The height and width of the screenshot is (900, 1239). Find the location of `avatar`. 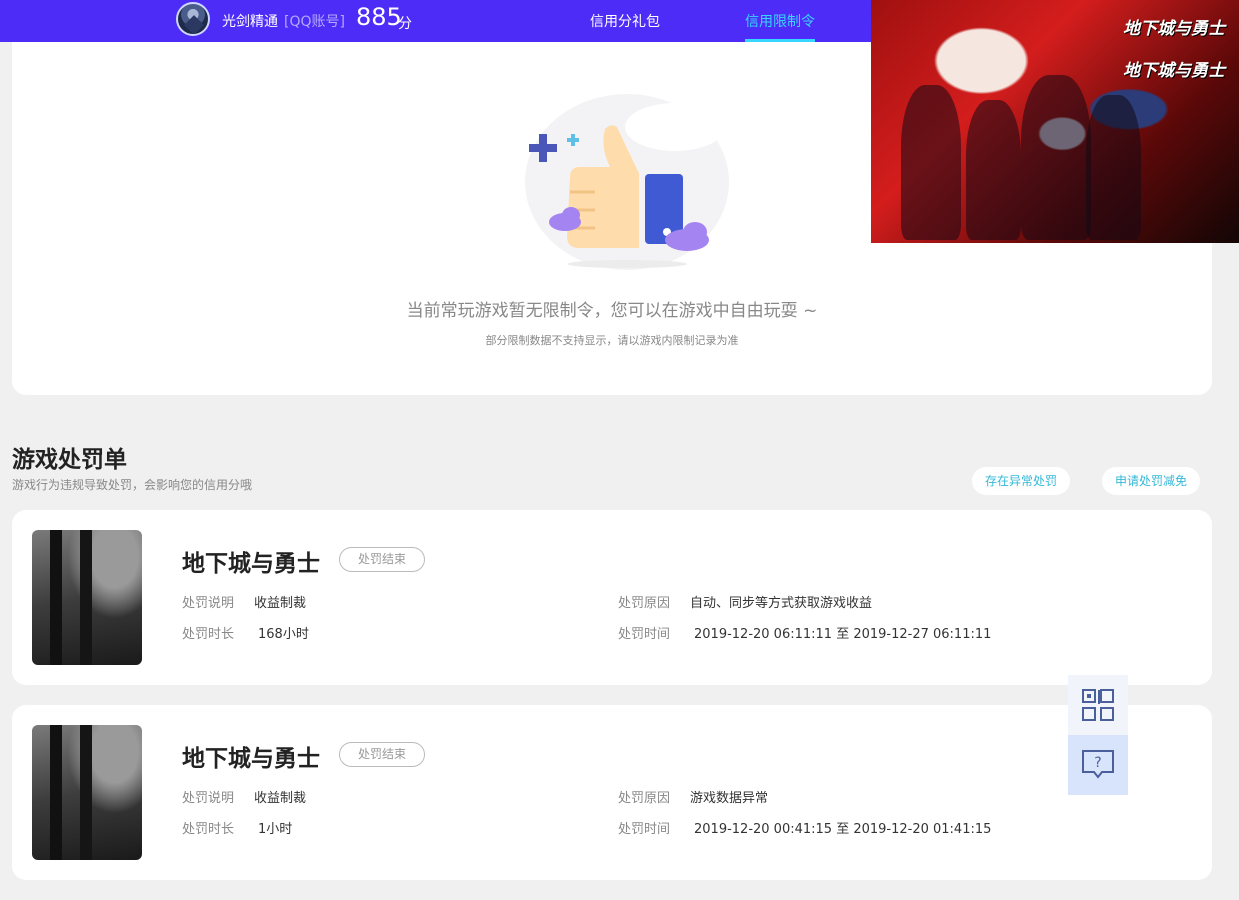

avatar is located at coordinates (193, 19).